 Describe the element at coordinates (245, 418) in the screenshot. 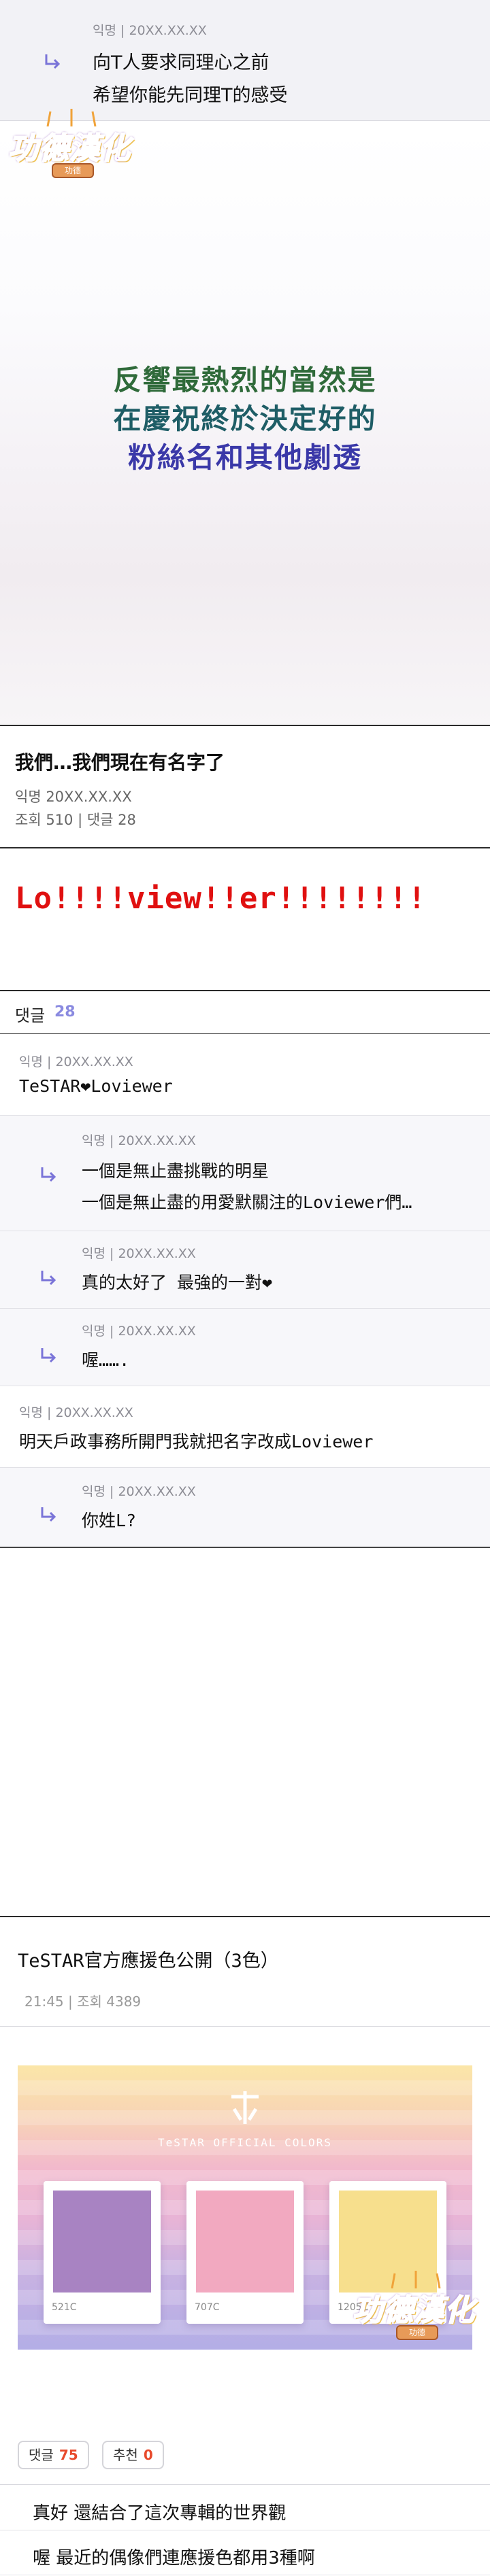

I see `hero-text-line: 在慶祝終於決定好的` at that location.